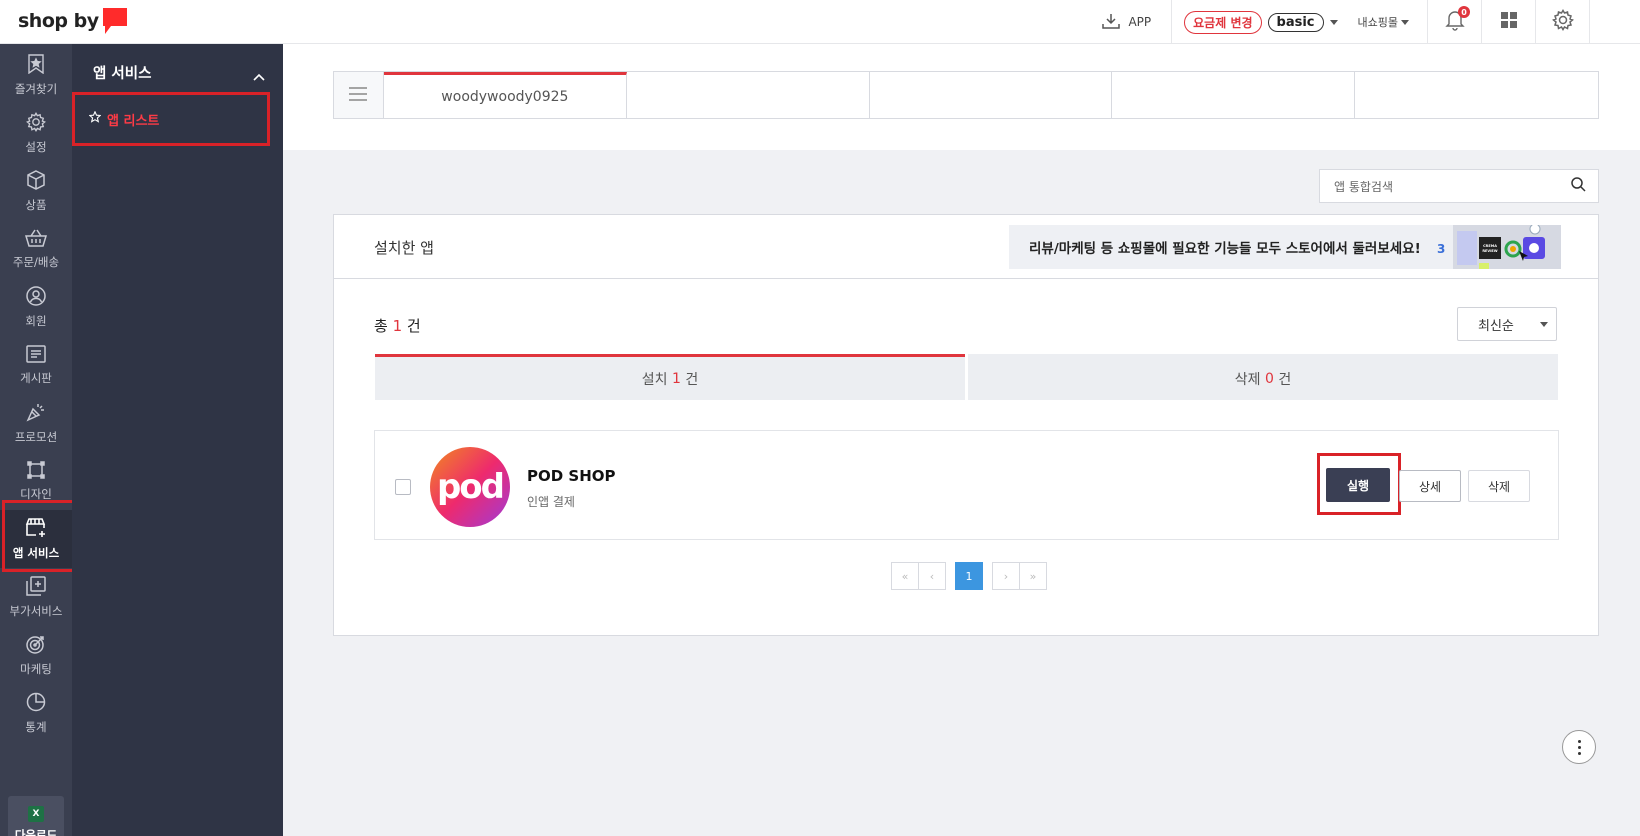 The image size is (1640, 836). What do you see at coordinates (36, 65) in the screenshot?
I see `bookmark-star-icon` at bounding box center [36, 65].